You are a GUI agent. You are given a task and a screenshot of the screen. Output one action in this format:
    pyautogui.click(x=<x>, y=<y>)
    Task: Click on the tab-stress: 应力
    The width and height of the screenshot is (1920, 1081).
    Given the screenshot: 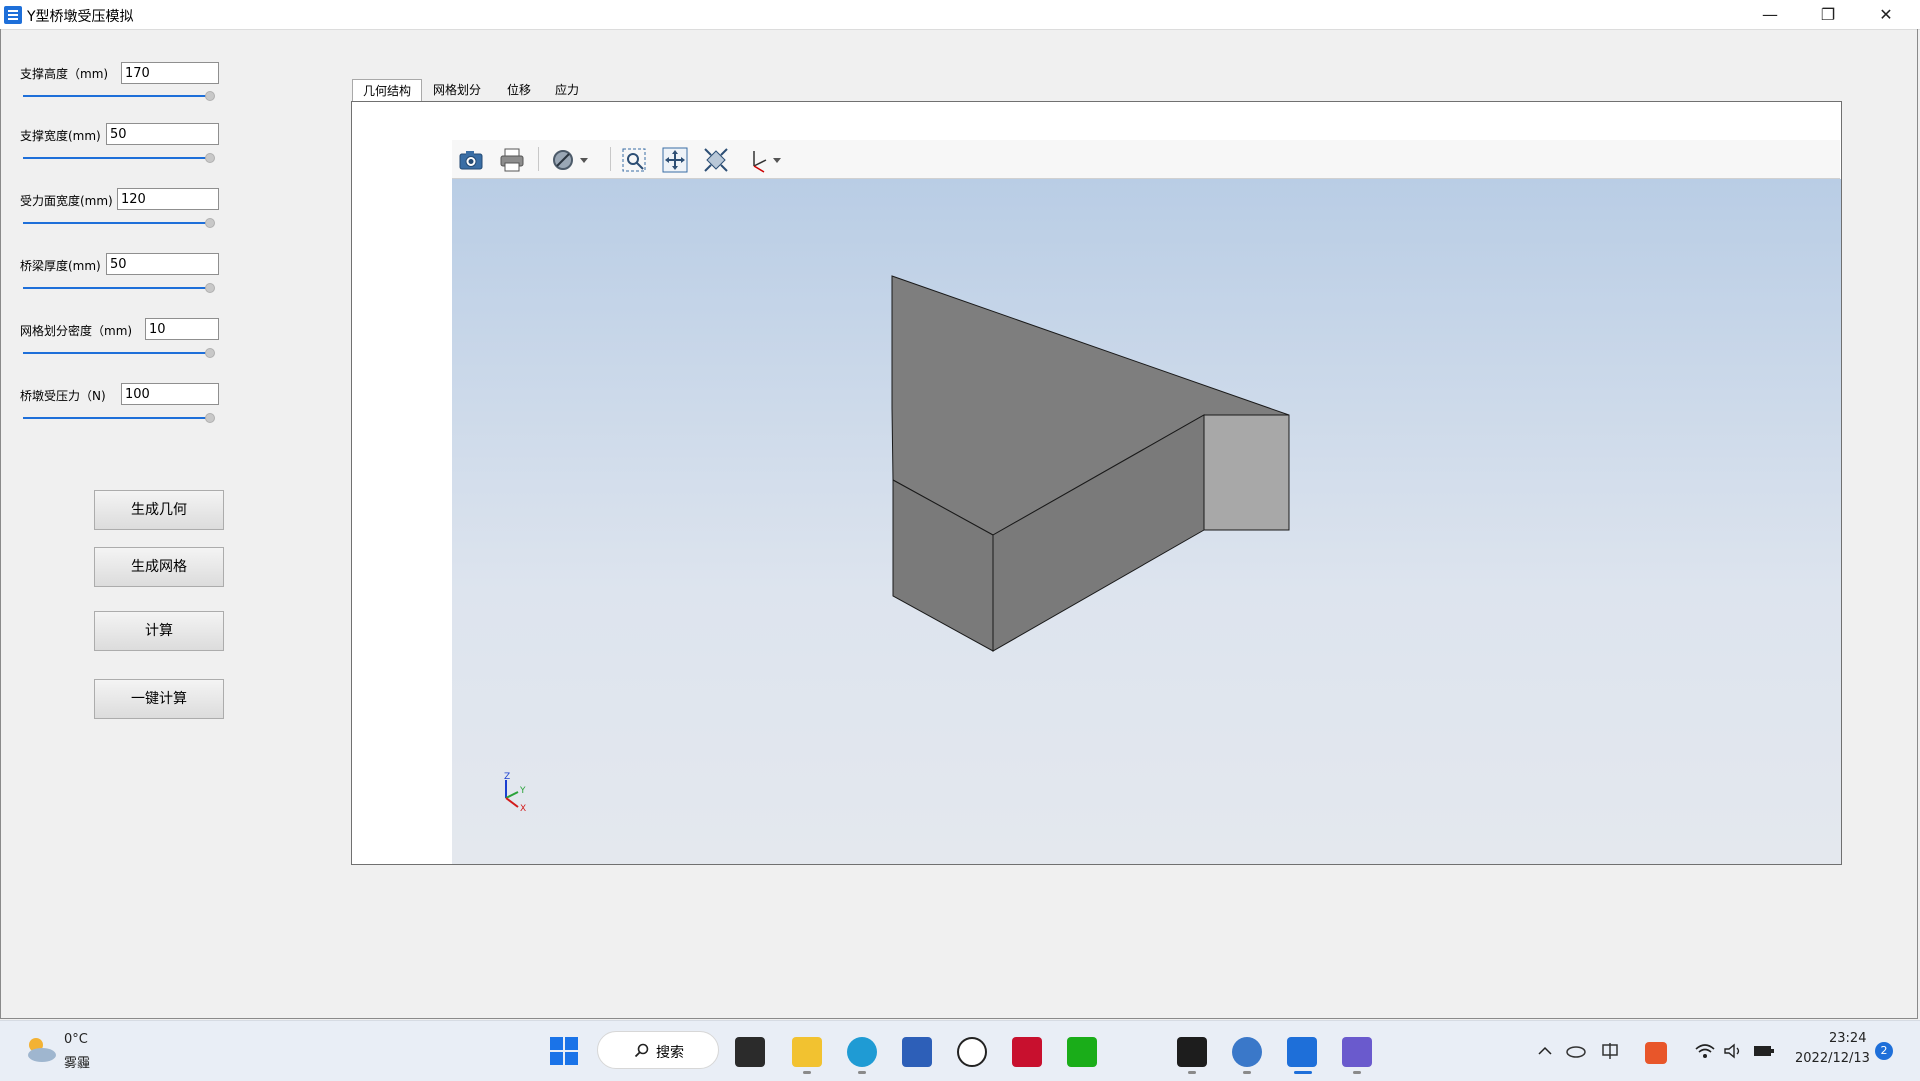 What is the action you would take?
    pyautogui.click(x=567, y=90)
    